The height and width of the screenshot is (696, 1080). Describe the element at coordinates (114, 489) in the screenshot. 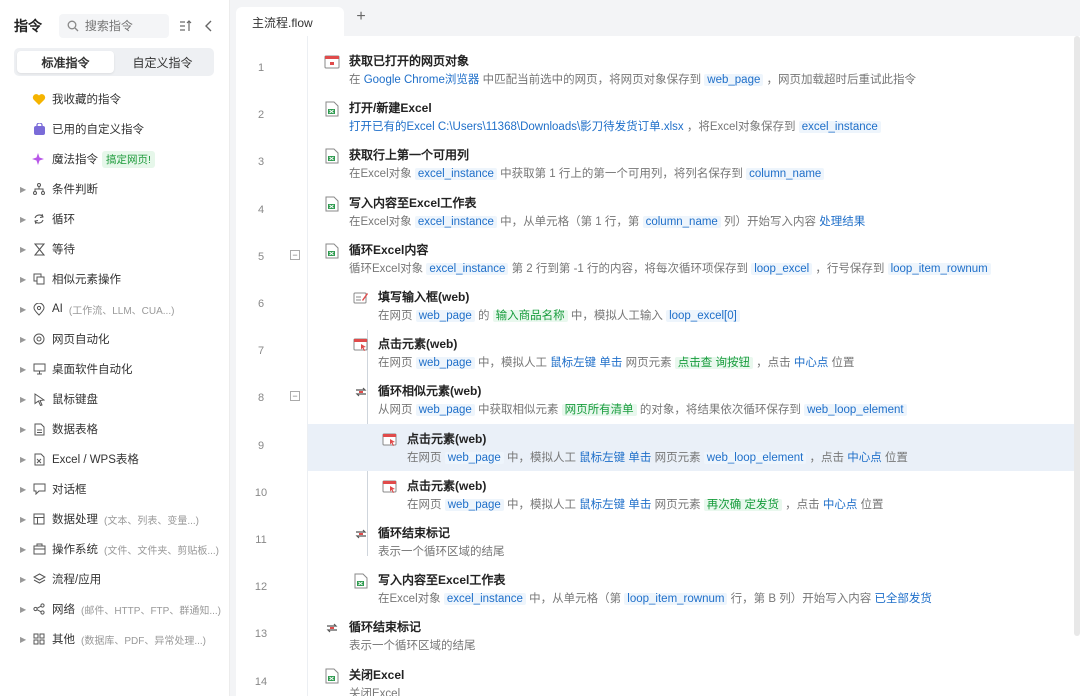

I see `sidebar-item-dialog: ▶ 对话框` at that location.